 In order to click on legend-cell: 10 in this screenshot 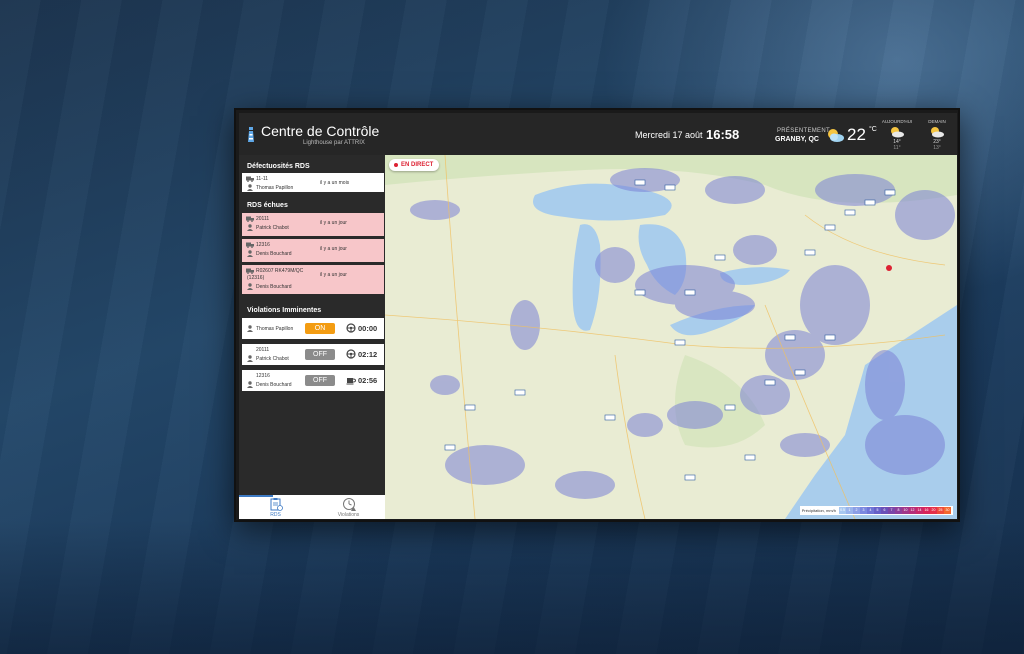, I will do `click(905, 510)`.